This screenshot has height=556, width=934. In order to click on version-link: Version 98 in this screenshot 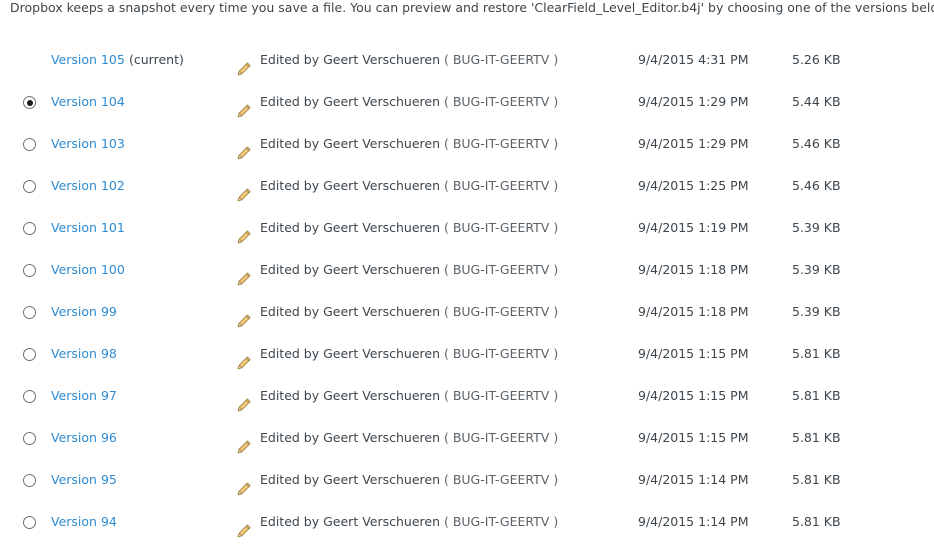, I will do `click(84, 354)`.